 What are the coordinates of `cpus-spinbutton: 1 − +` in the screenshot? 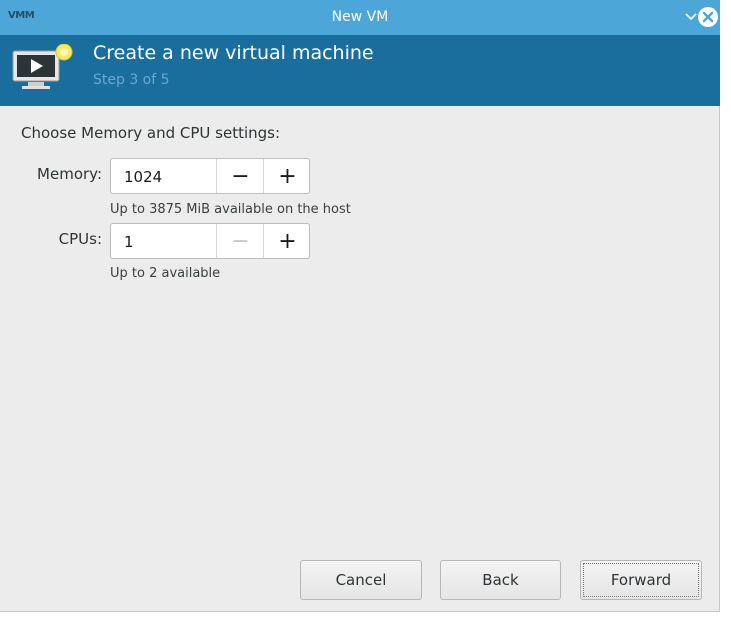 It's located at (210, 241).